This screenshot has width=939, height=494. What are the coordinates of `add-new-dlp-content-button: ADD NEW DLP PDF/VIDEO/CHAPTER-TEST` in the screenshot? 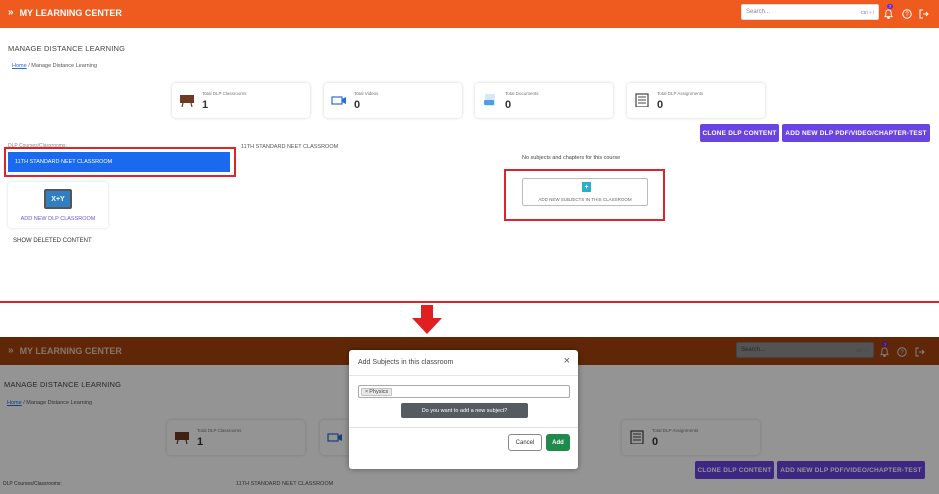 It's located at (856, 133).